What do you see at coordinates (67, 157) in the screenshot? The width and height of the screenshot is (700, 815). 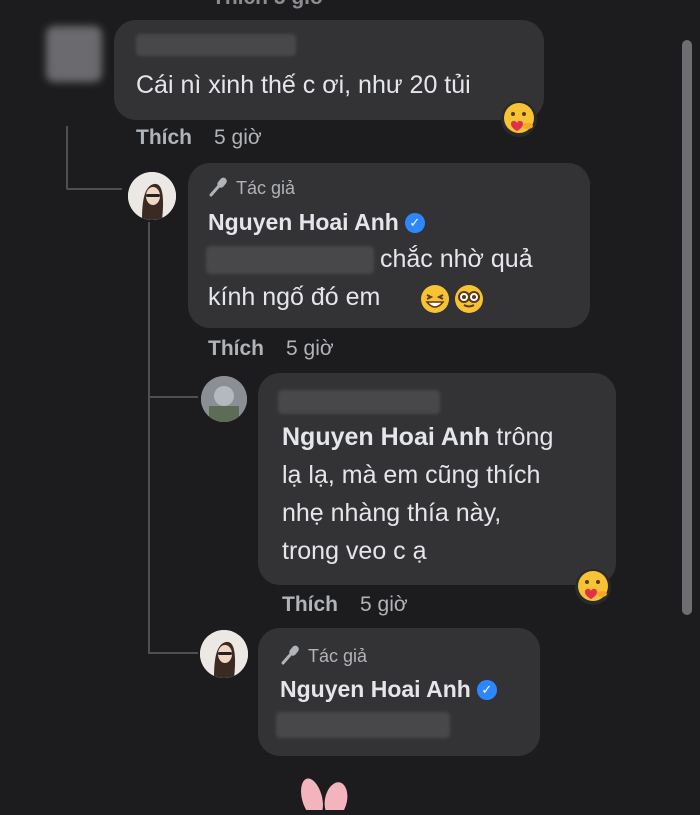 I see `thread-line-main` at bounding box center [67, 157].